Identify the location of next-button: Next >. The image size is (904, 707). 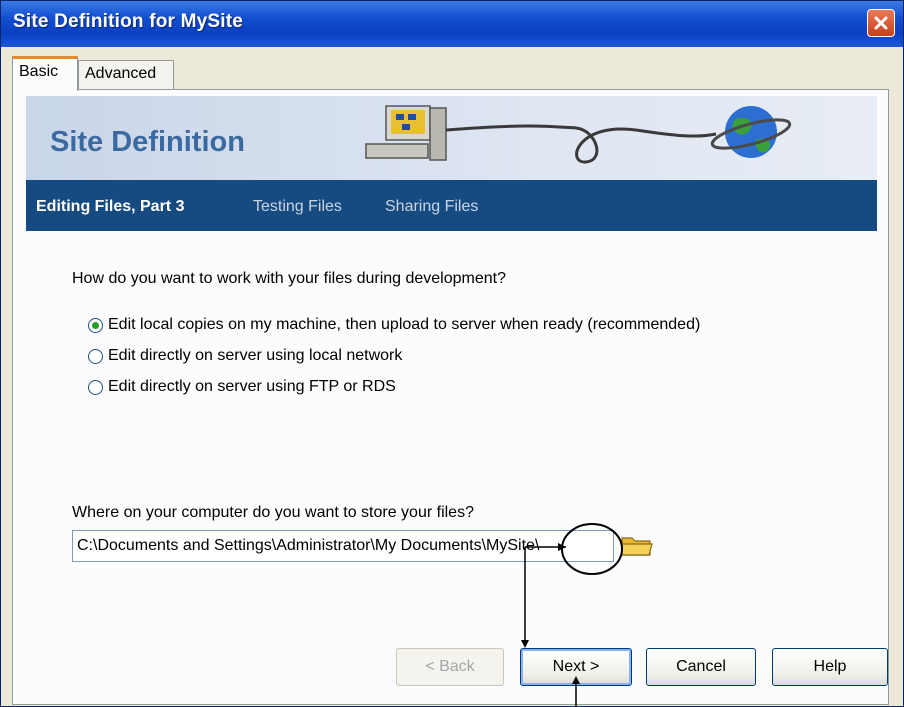
(576, 667).